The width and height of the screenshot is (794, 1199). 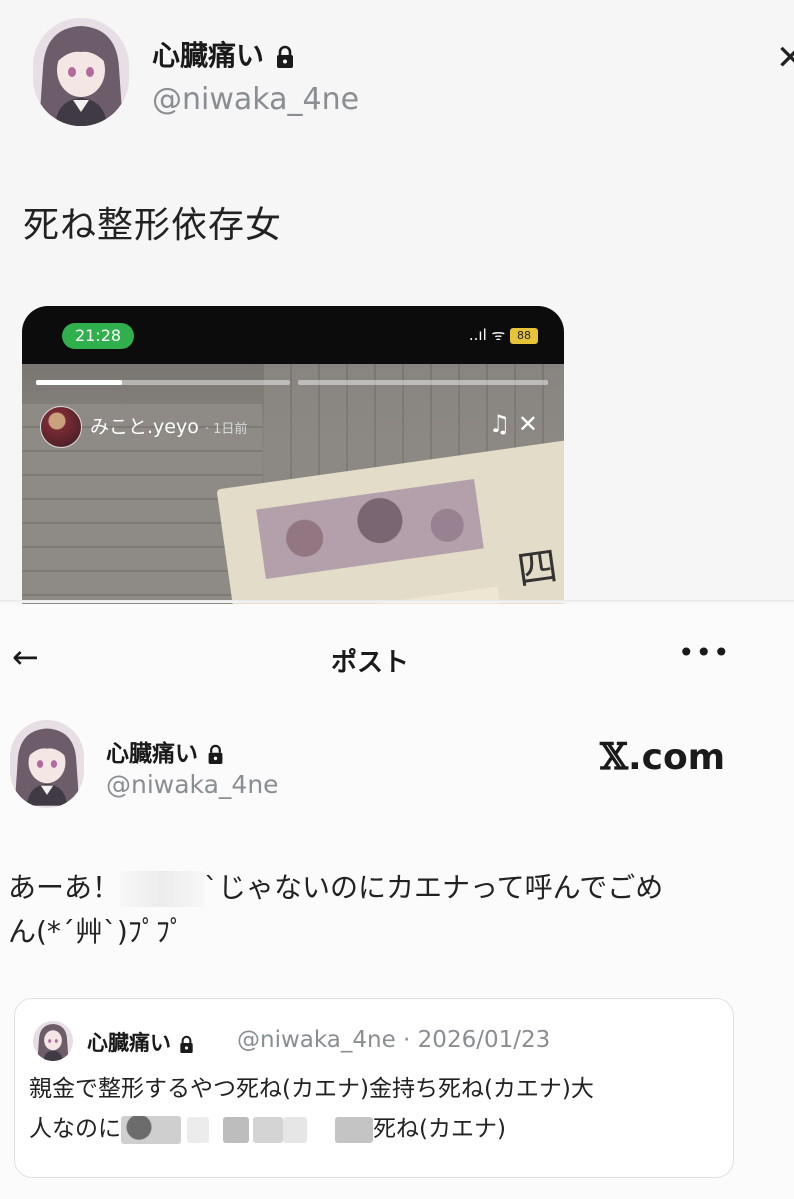 I want to click on status-time: 21:28, so click(x=98, y=336).